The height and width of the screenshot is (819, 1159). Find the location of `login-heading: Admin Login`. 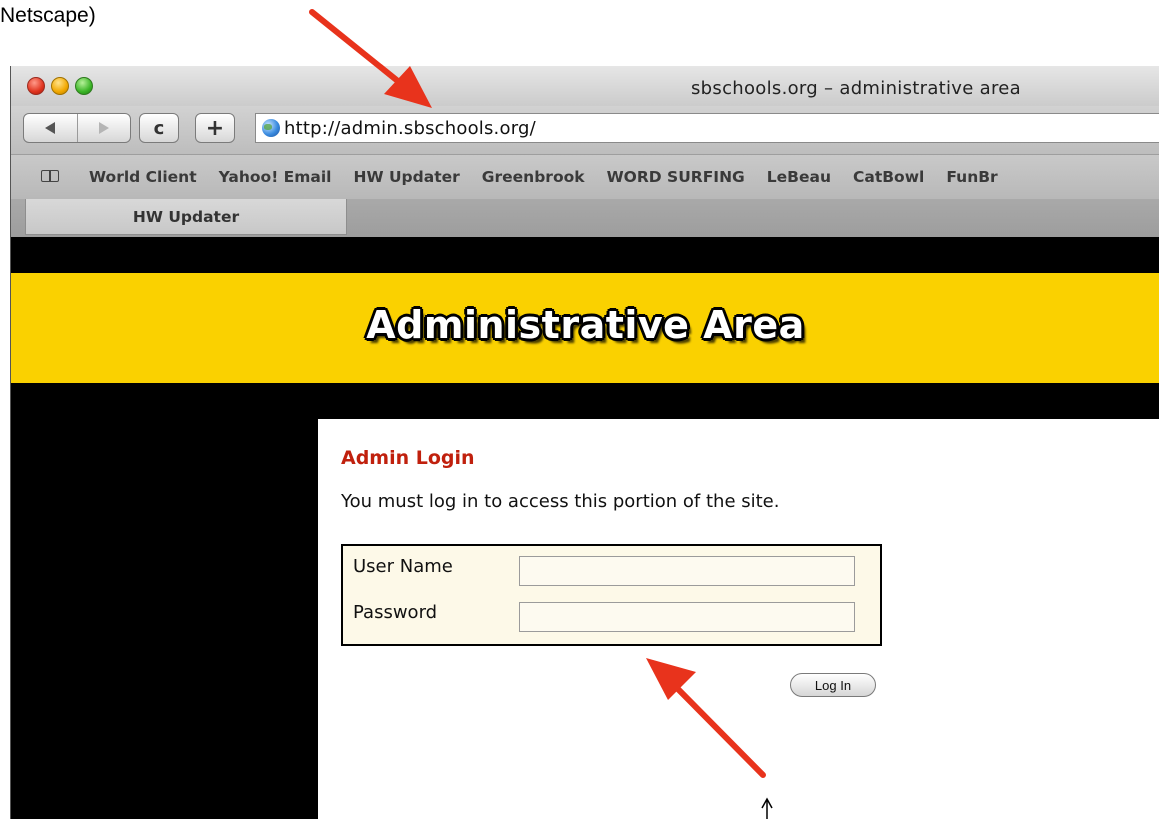

login-heading: Admin Login is located at coordinates (408, 458).